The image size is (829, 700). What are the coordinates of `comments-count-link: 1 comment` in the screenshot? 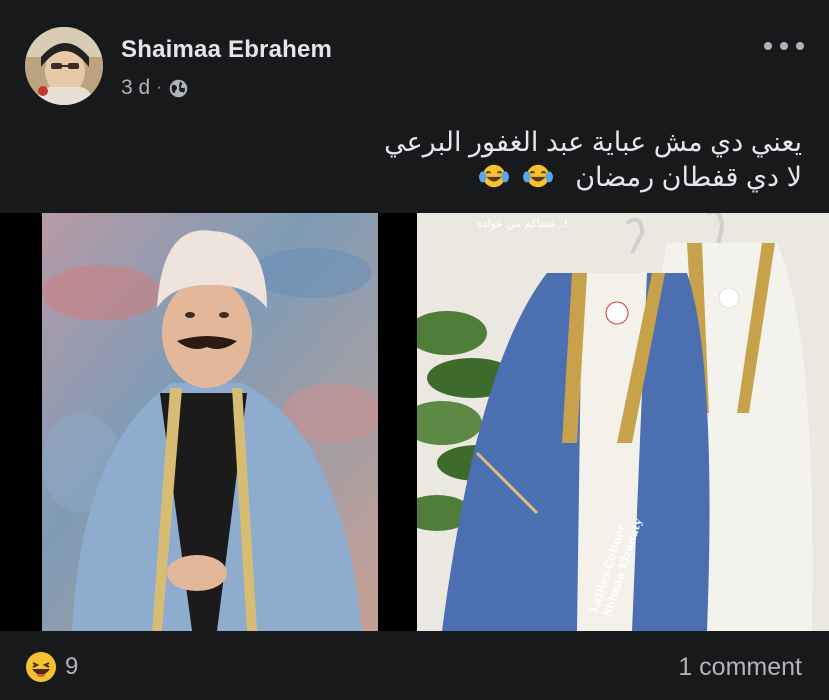 It's located at (740, 667).